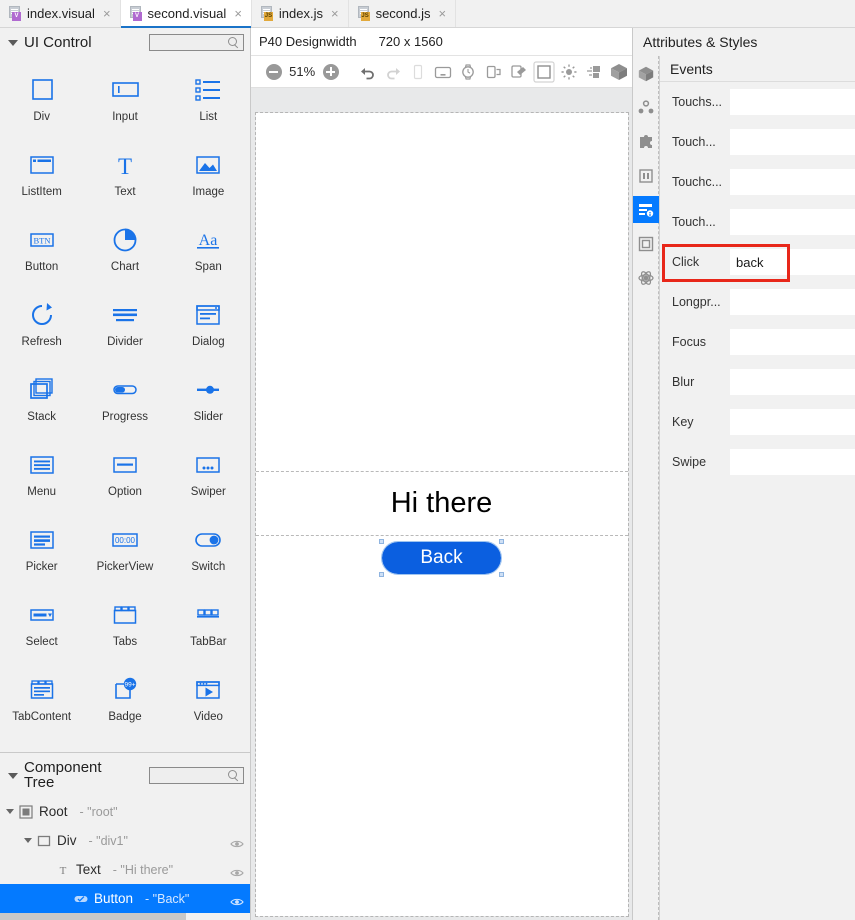 Image resolution: width=855 pixels, height=920 pixels. Describe the element at coordinates (42, 690) in the screenshot. I see `tabcontent-icon` at that location.